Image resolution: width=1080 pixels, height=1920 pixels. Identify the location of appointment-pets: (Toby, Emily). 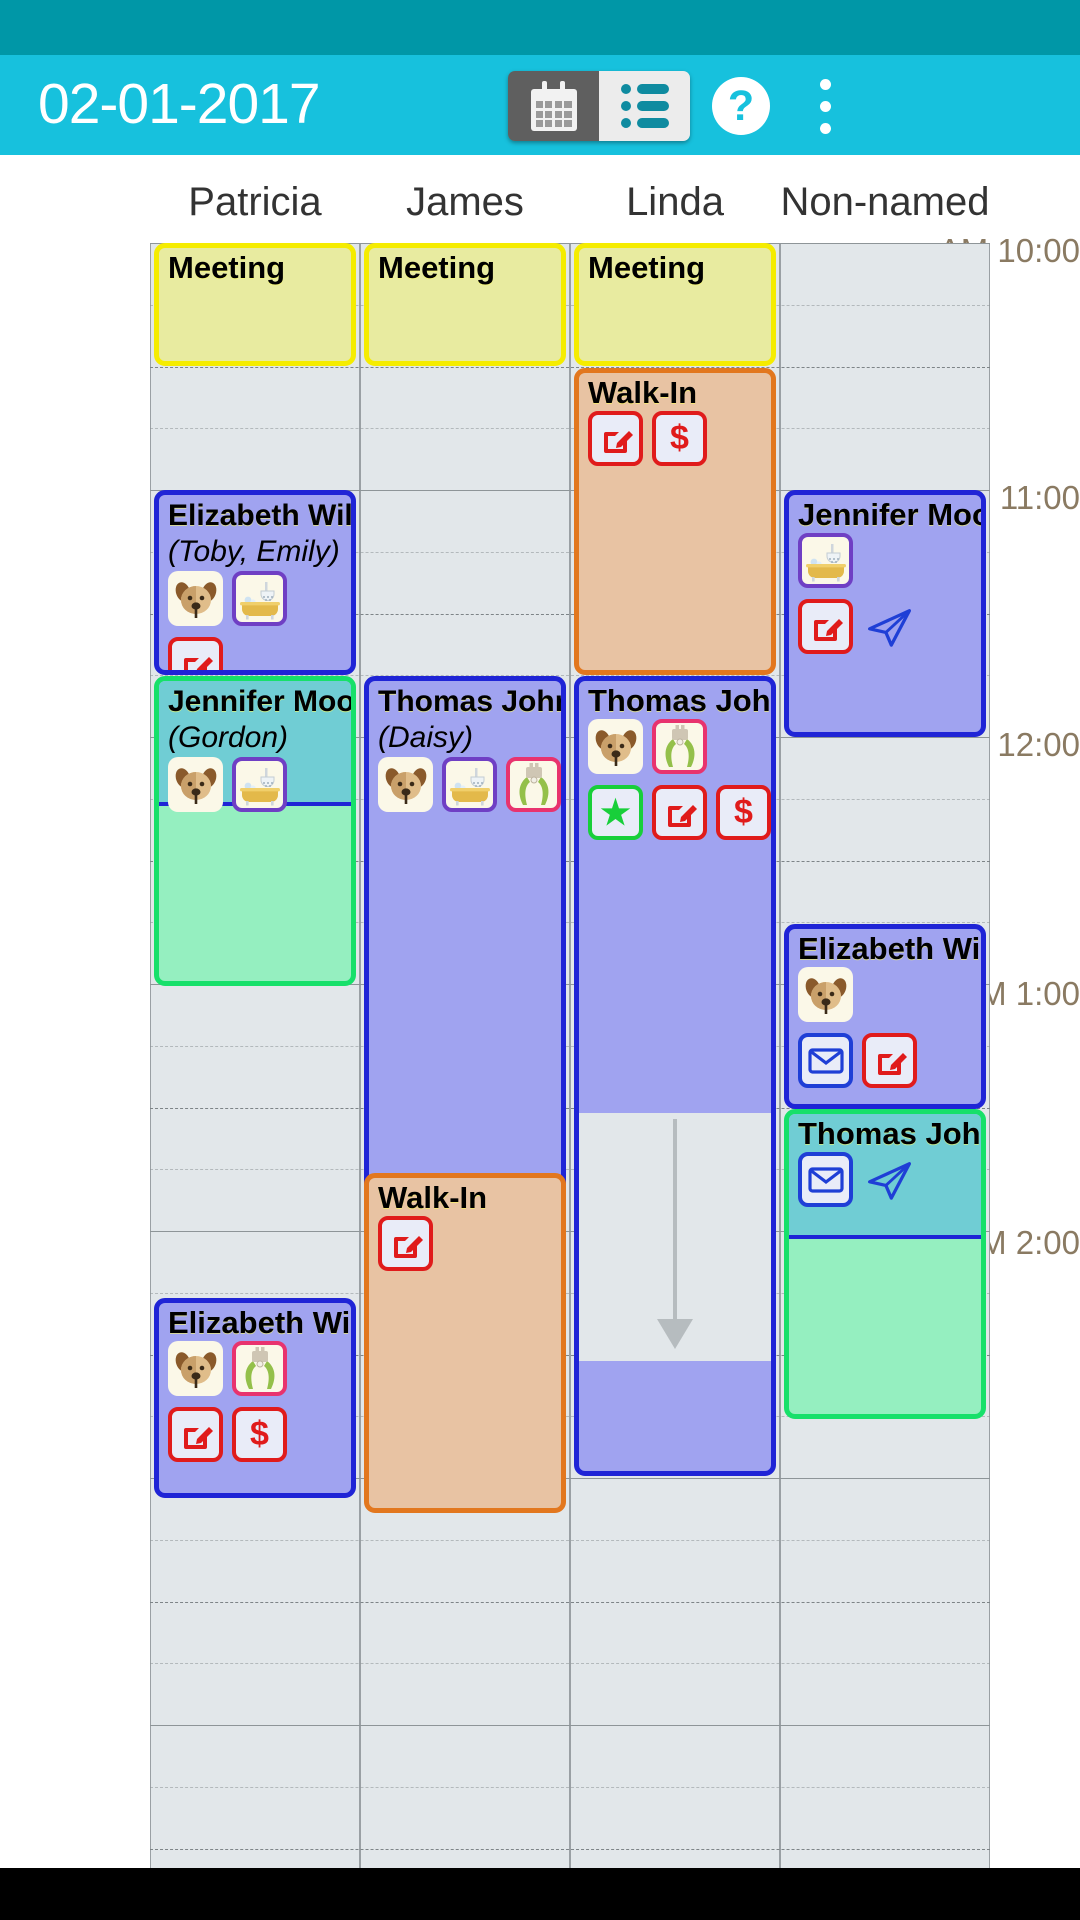
(254, 551).